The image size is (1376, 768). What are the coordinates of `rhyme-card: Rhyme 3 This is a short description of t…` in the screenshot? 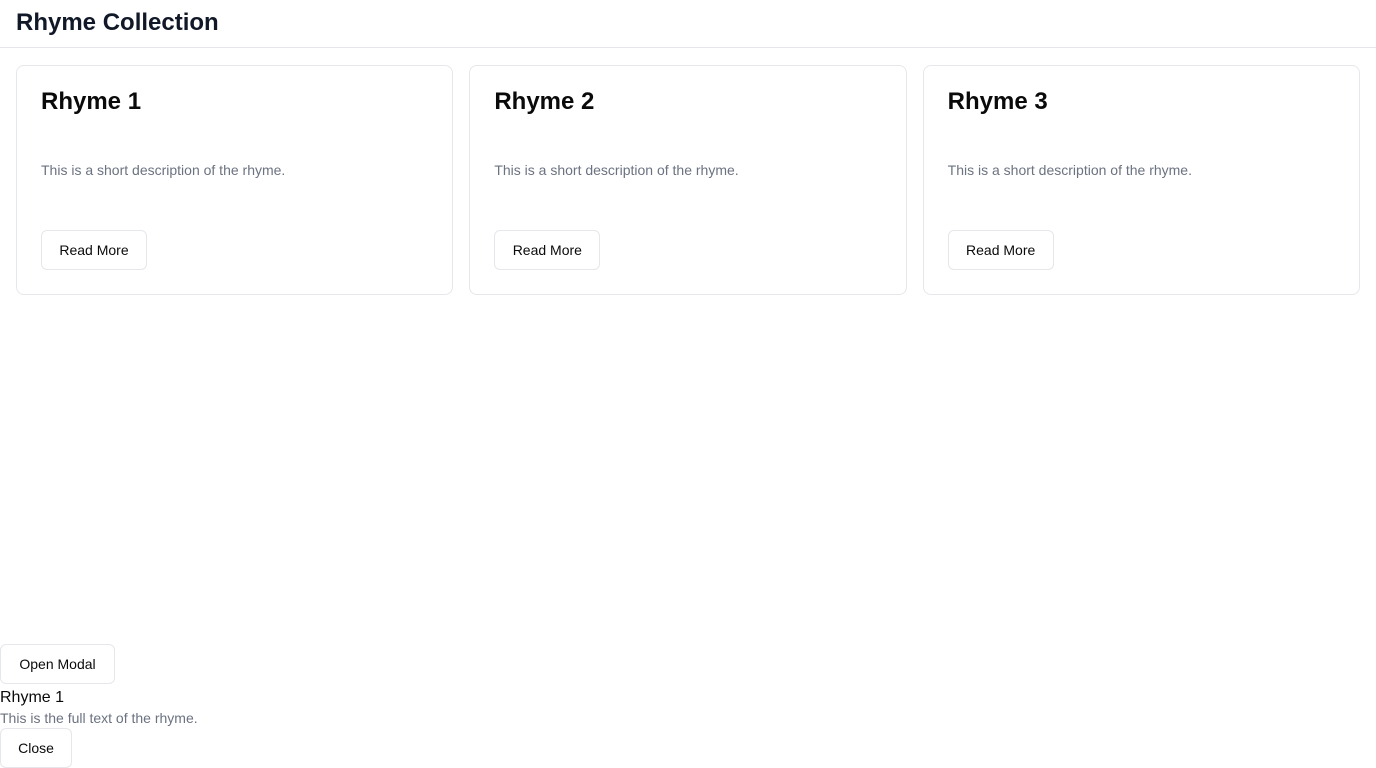 It's located at (1141, 180).